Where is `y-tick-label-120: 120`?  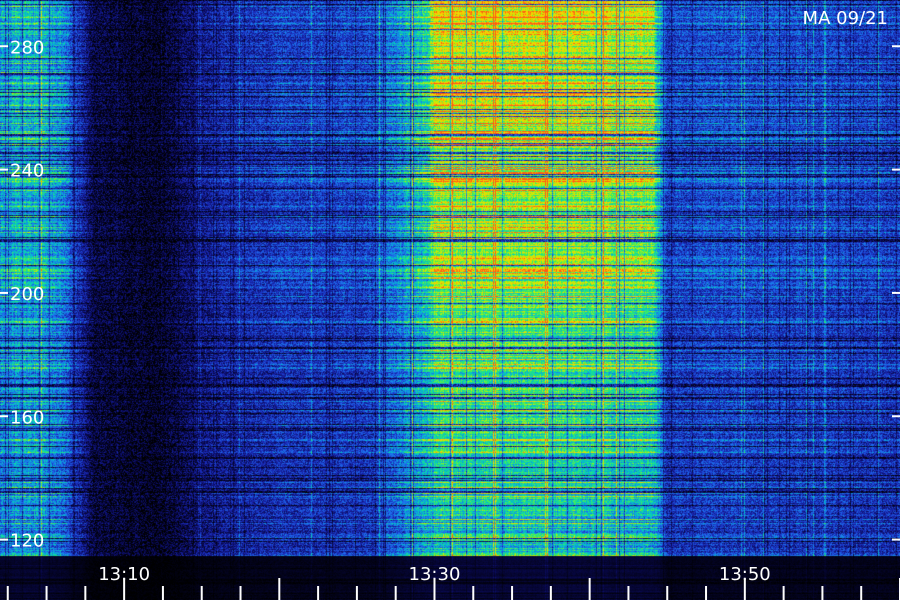
y-tick-label-120: 120 is located at coordinates (27, 541).